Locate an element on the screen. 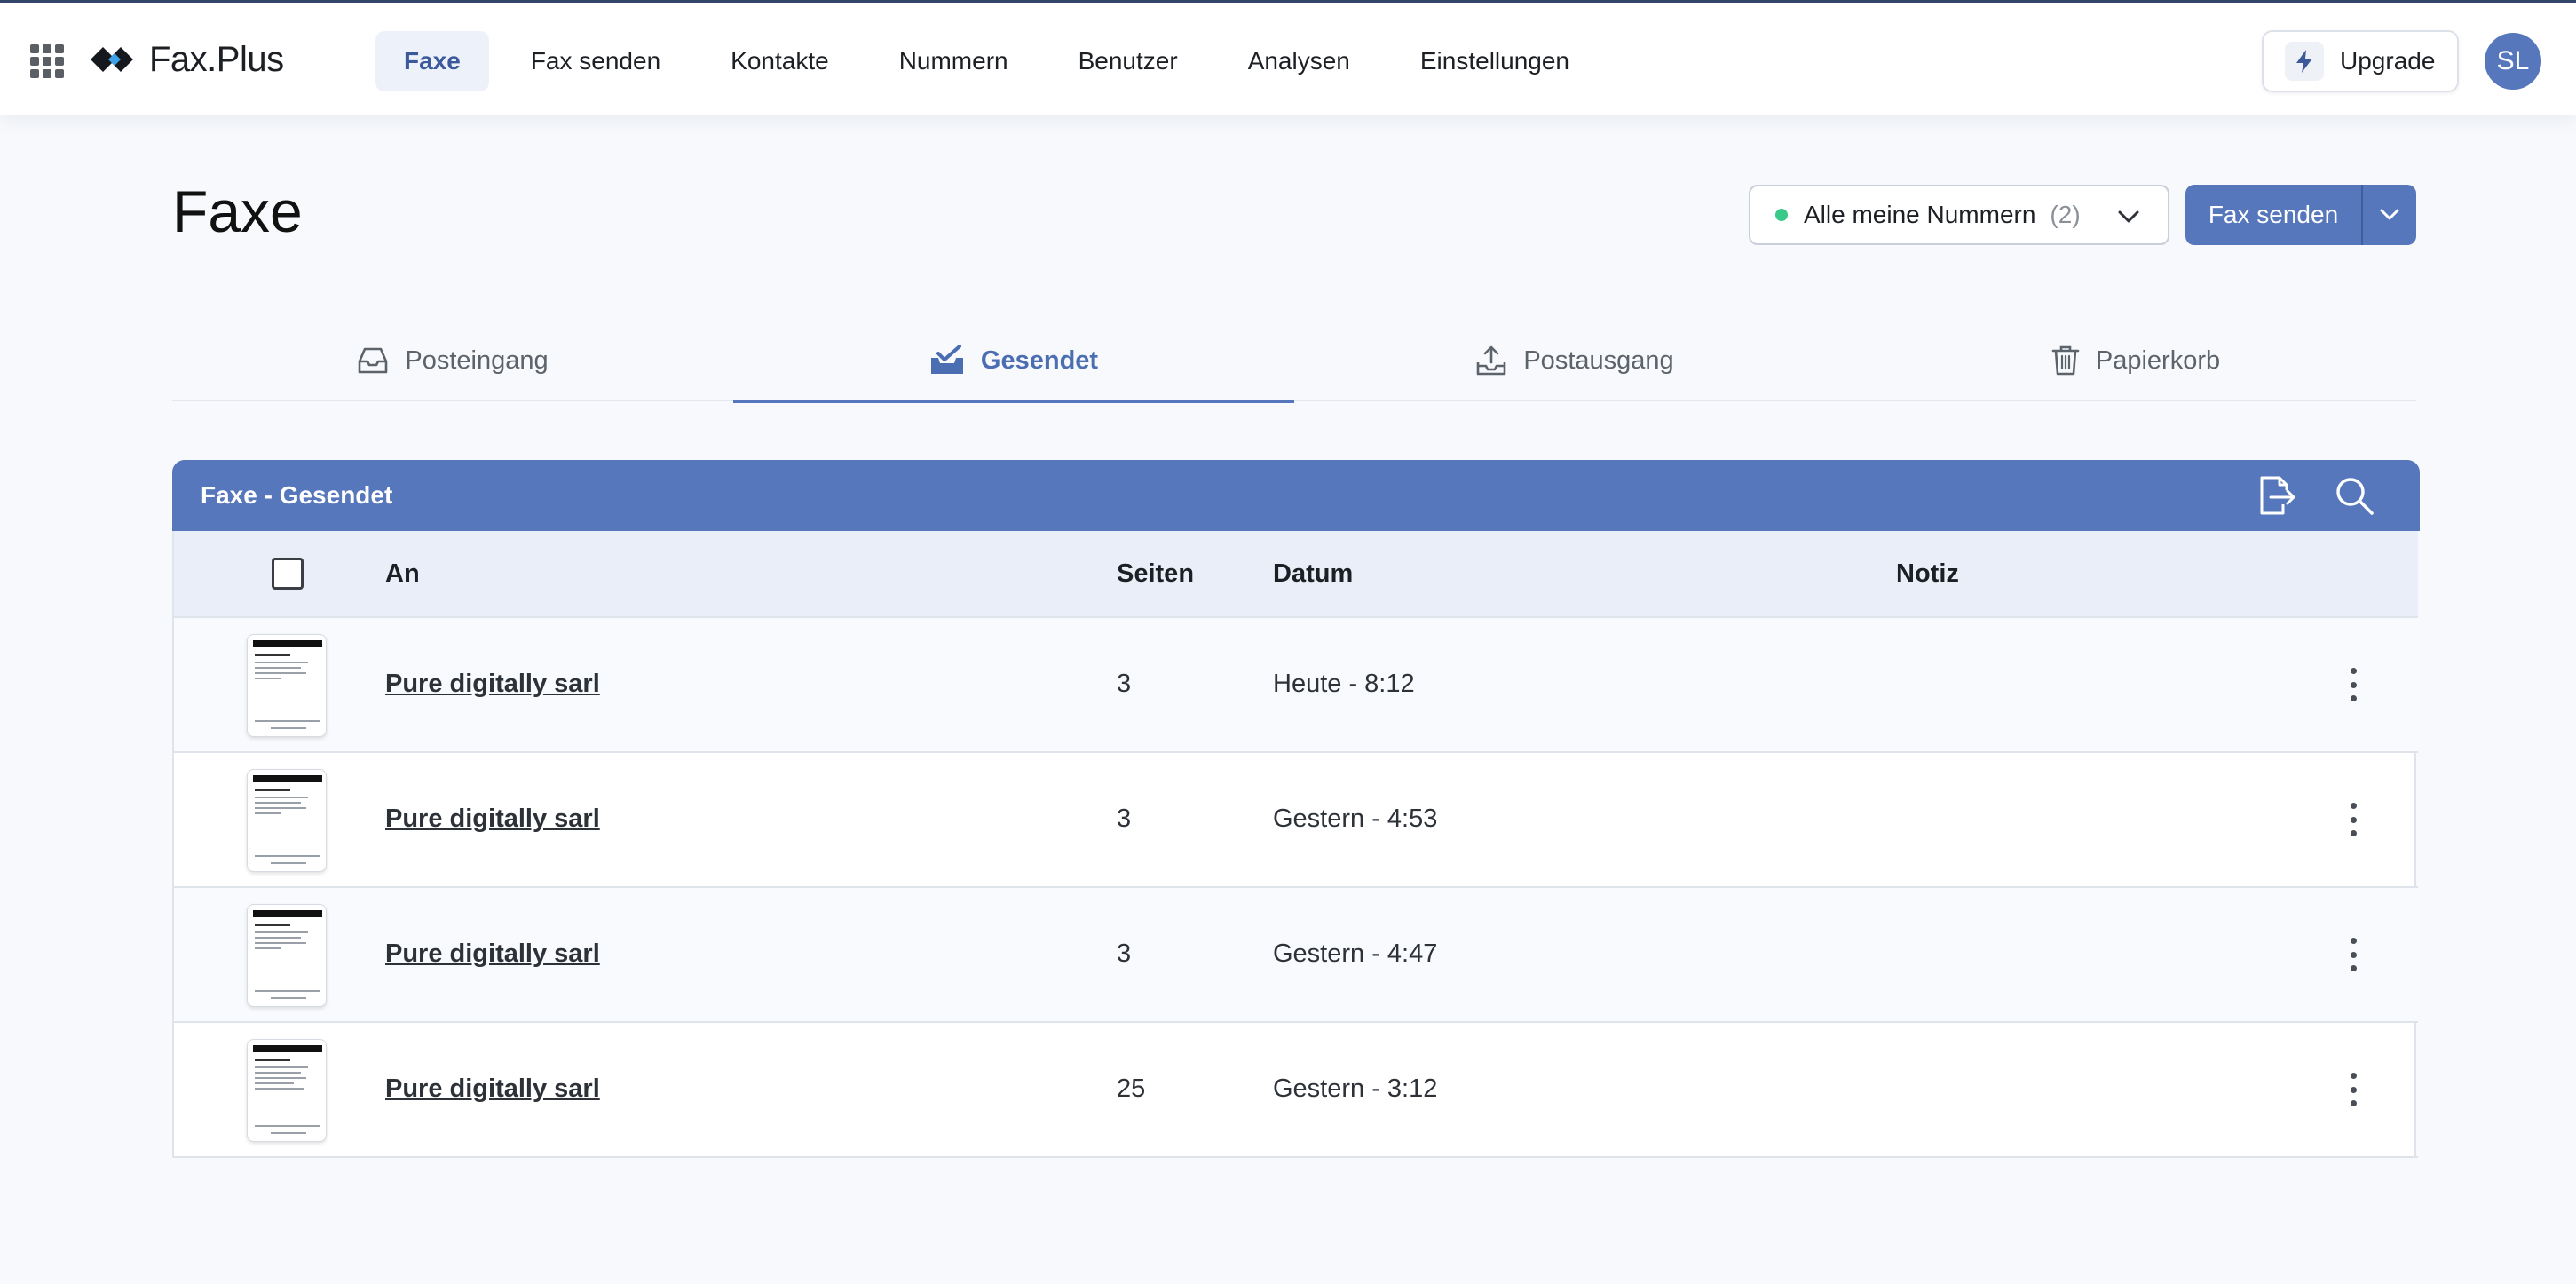 The height and width of the screenshot is (1284, 2576). number-count: (2) is located at coordinates (2065, 214).